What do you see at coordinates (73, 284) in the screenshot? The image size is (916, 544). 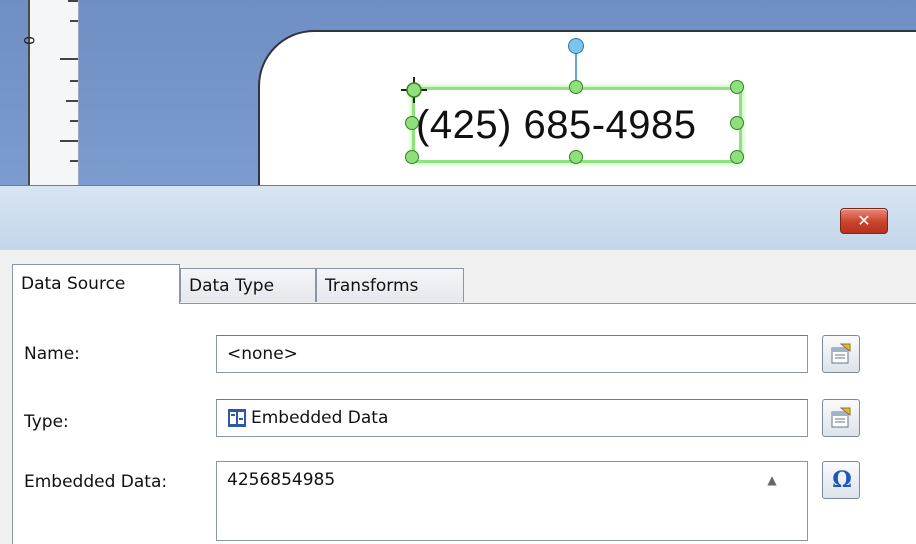 I see `tab-label: Data Source` at bounding box center [73, 284].